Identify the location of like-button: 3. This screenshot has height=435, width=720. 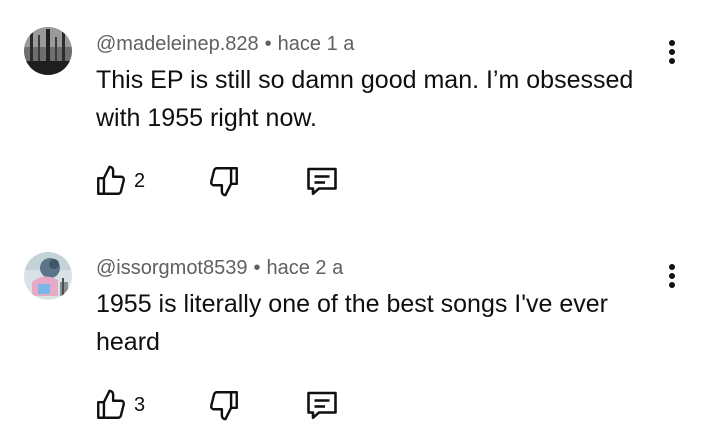
(119, 405).